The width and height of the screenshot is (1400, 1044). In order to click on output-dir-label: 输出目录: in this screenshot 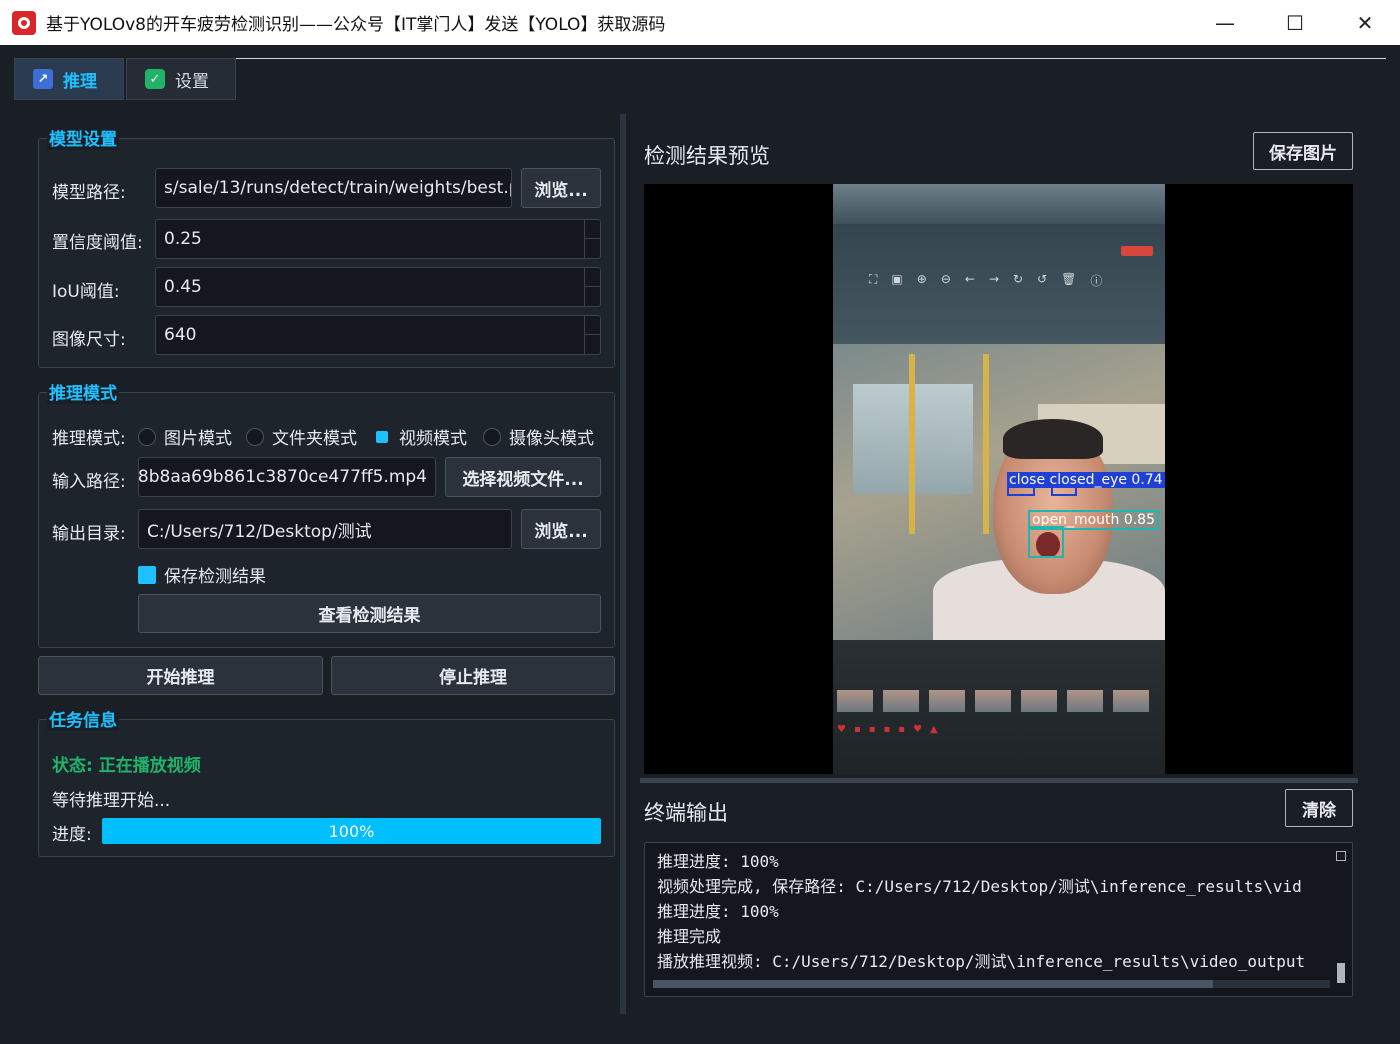, I will do `click(89, 534)`.